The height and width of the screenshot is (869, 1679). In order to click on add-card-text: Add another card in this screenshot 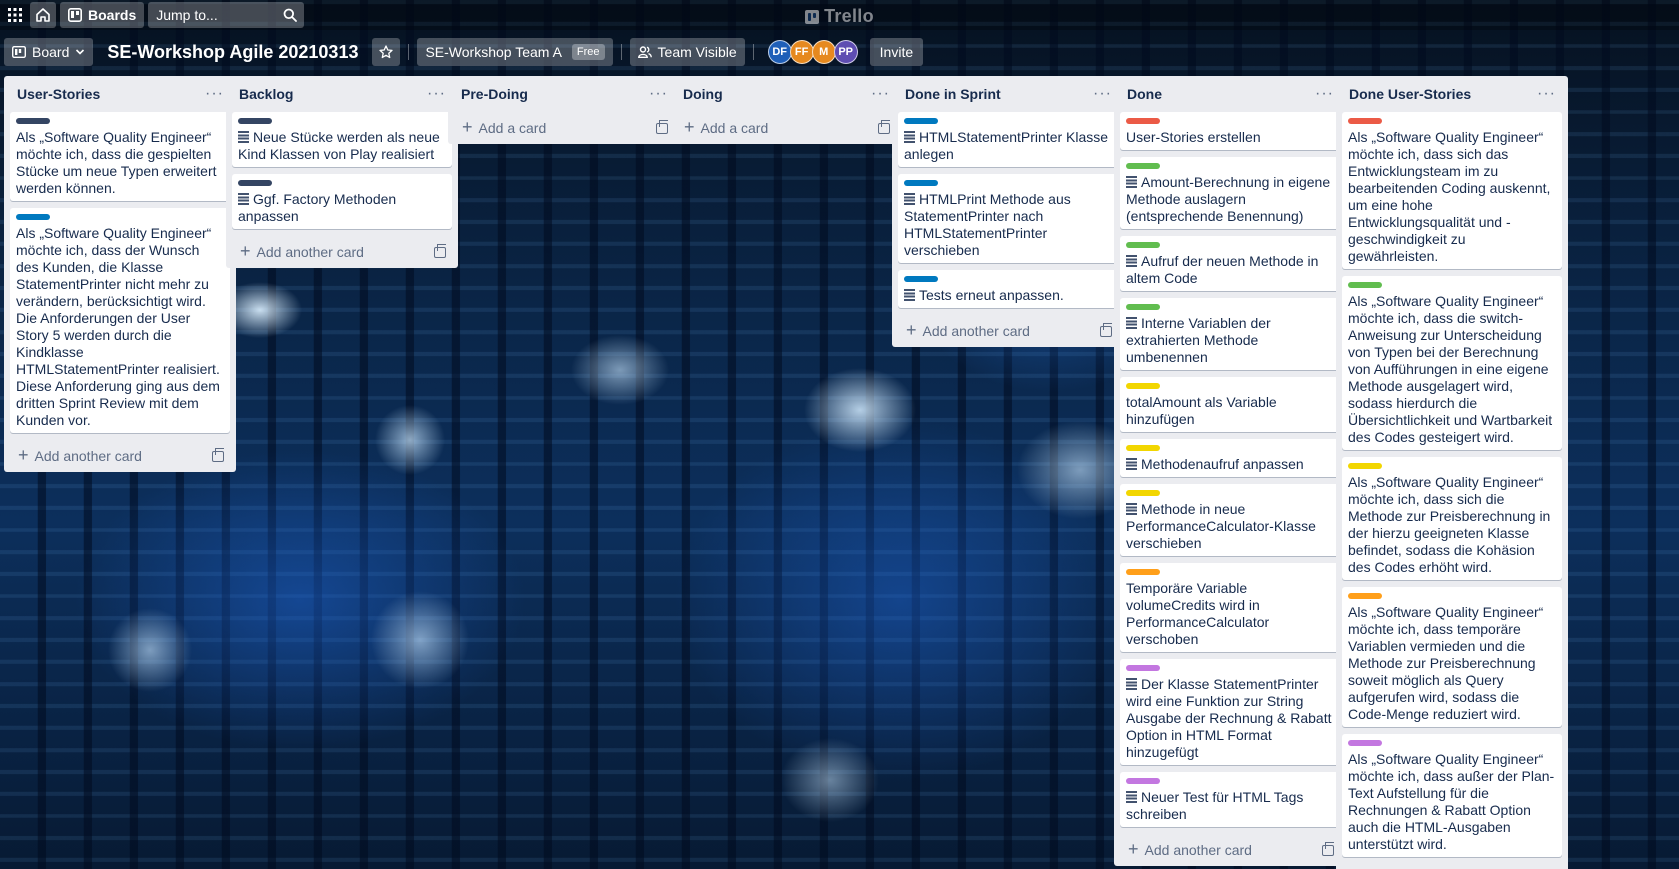, I will do `click(88, 456)`.